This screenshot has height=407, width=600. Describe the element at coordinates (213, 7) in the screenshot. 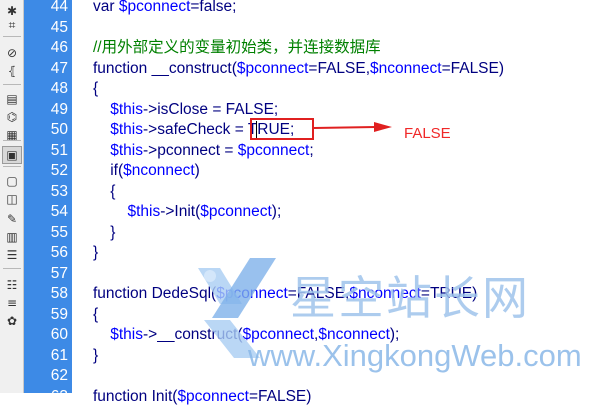

I see `code-token: =false;` at that location.